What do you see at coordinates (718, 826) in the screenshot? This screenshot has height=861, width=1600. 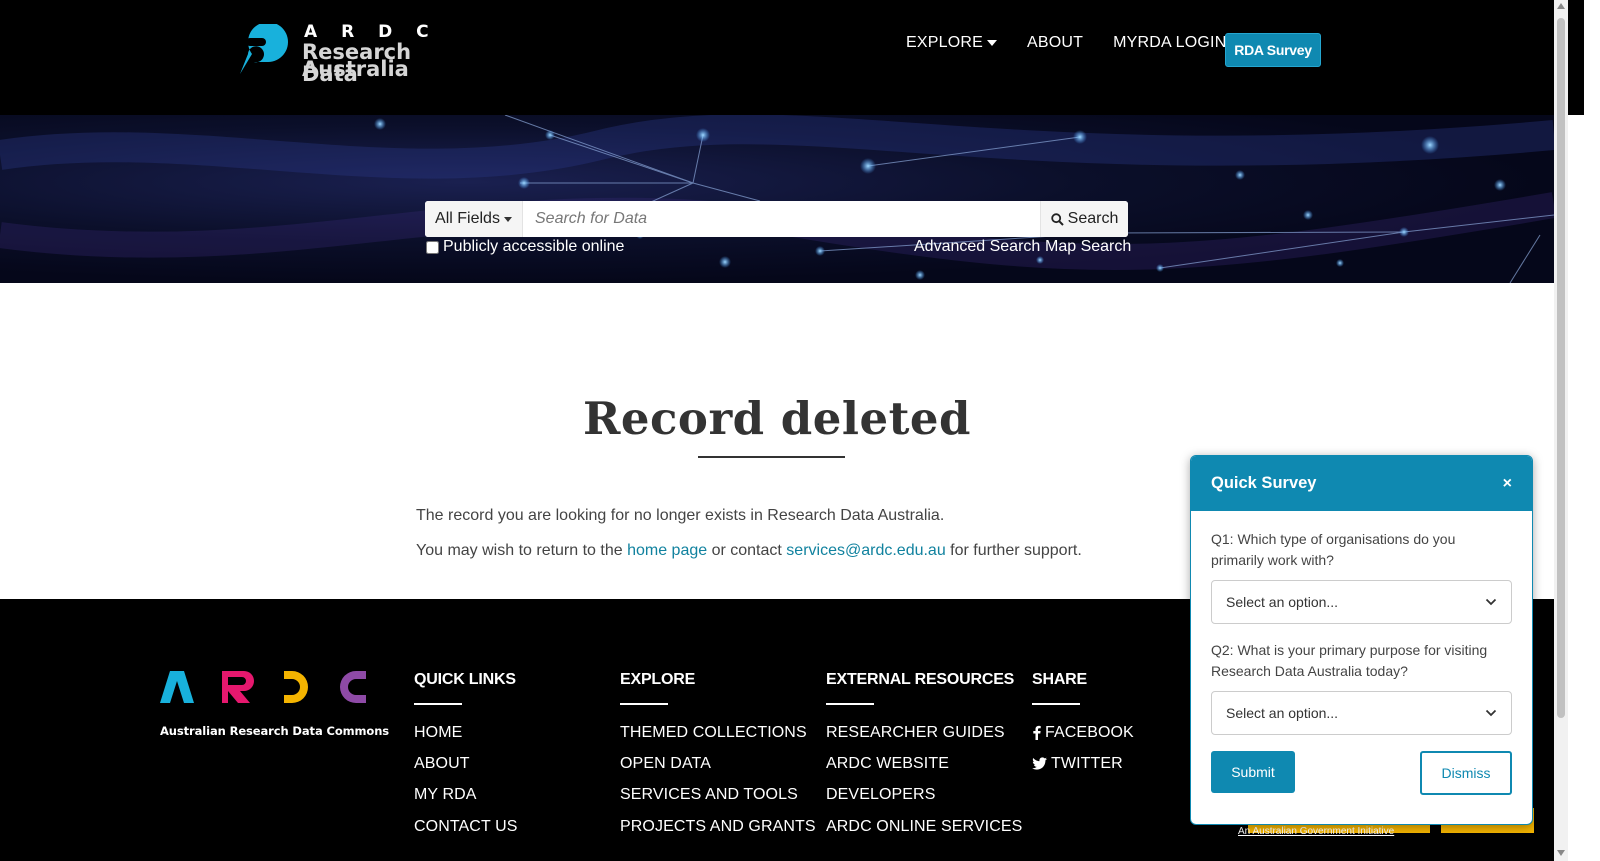 I see `footer-link-projects-grants: PROJECTS AND GRANTS` at bounding box center [718, 826].